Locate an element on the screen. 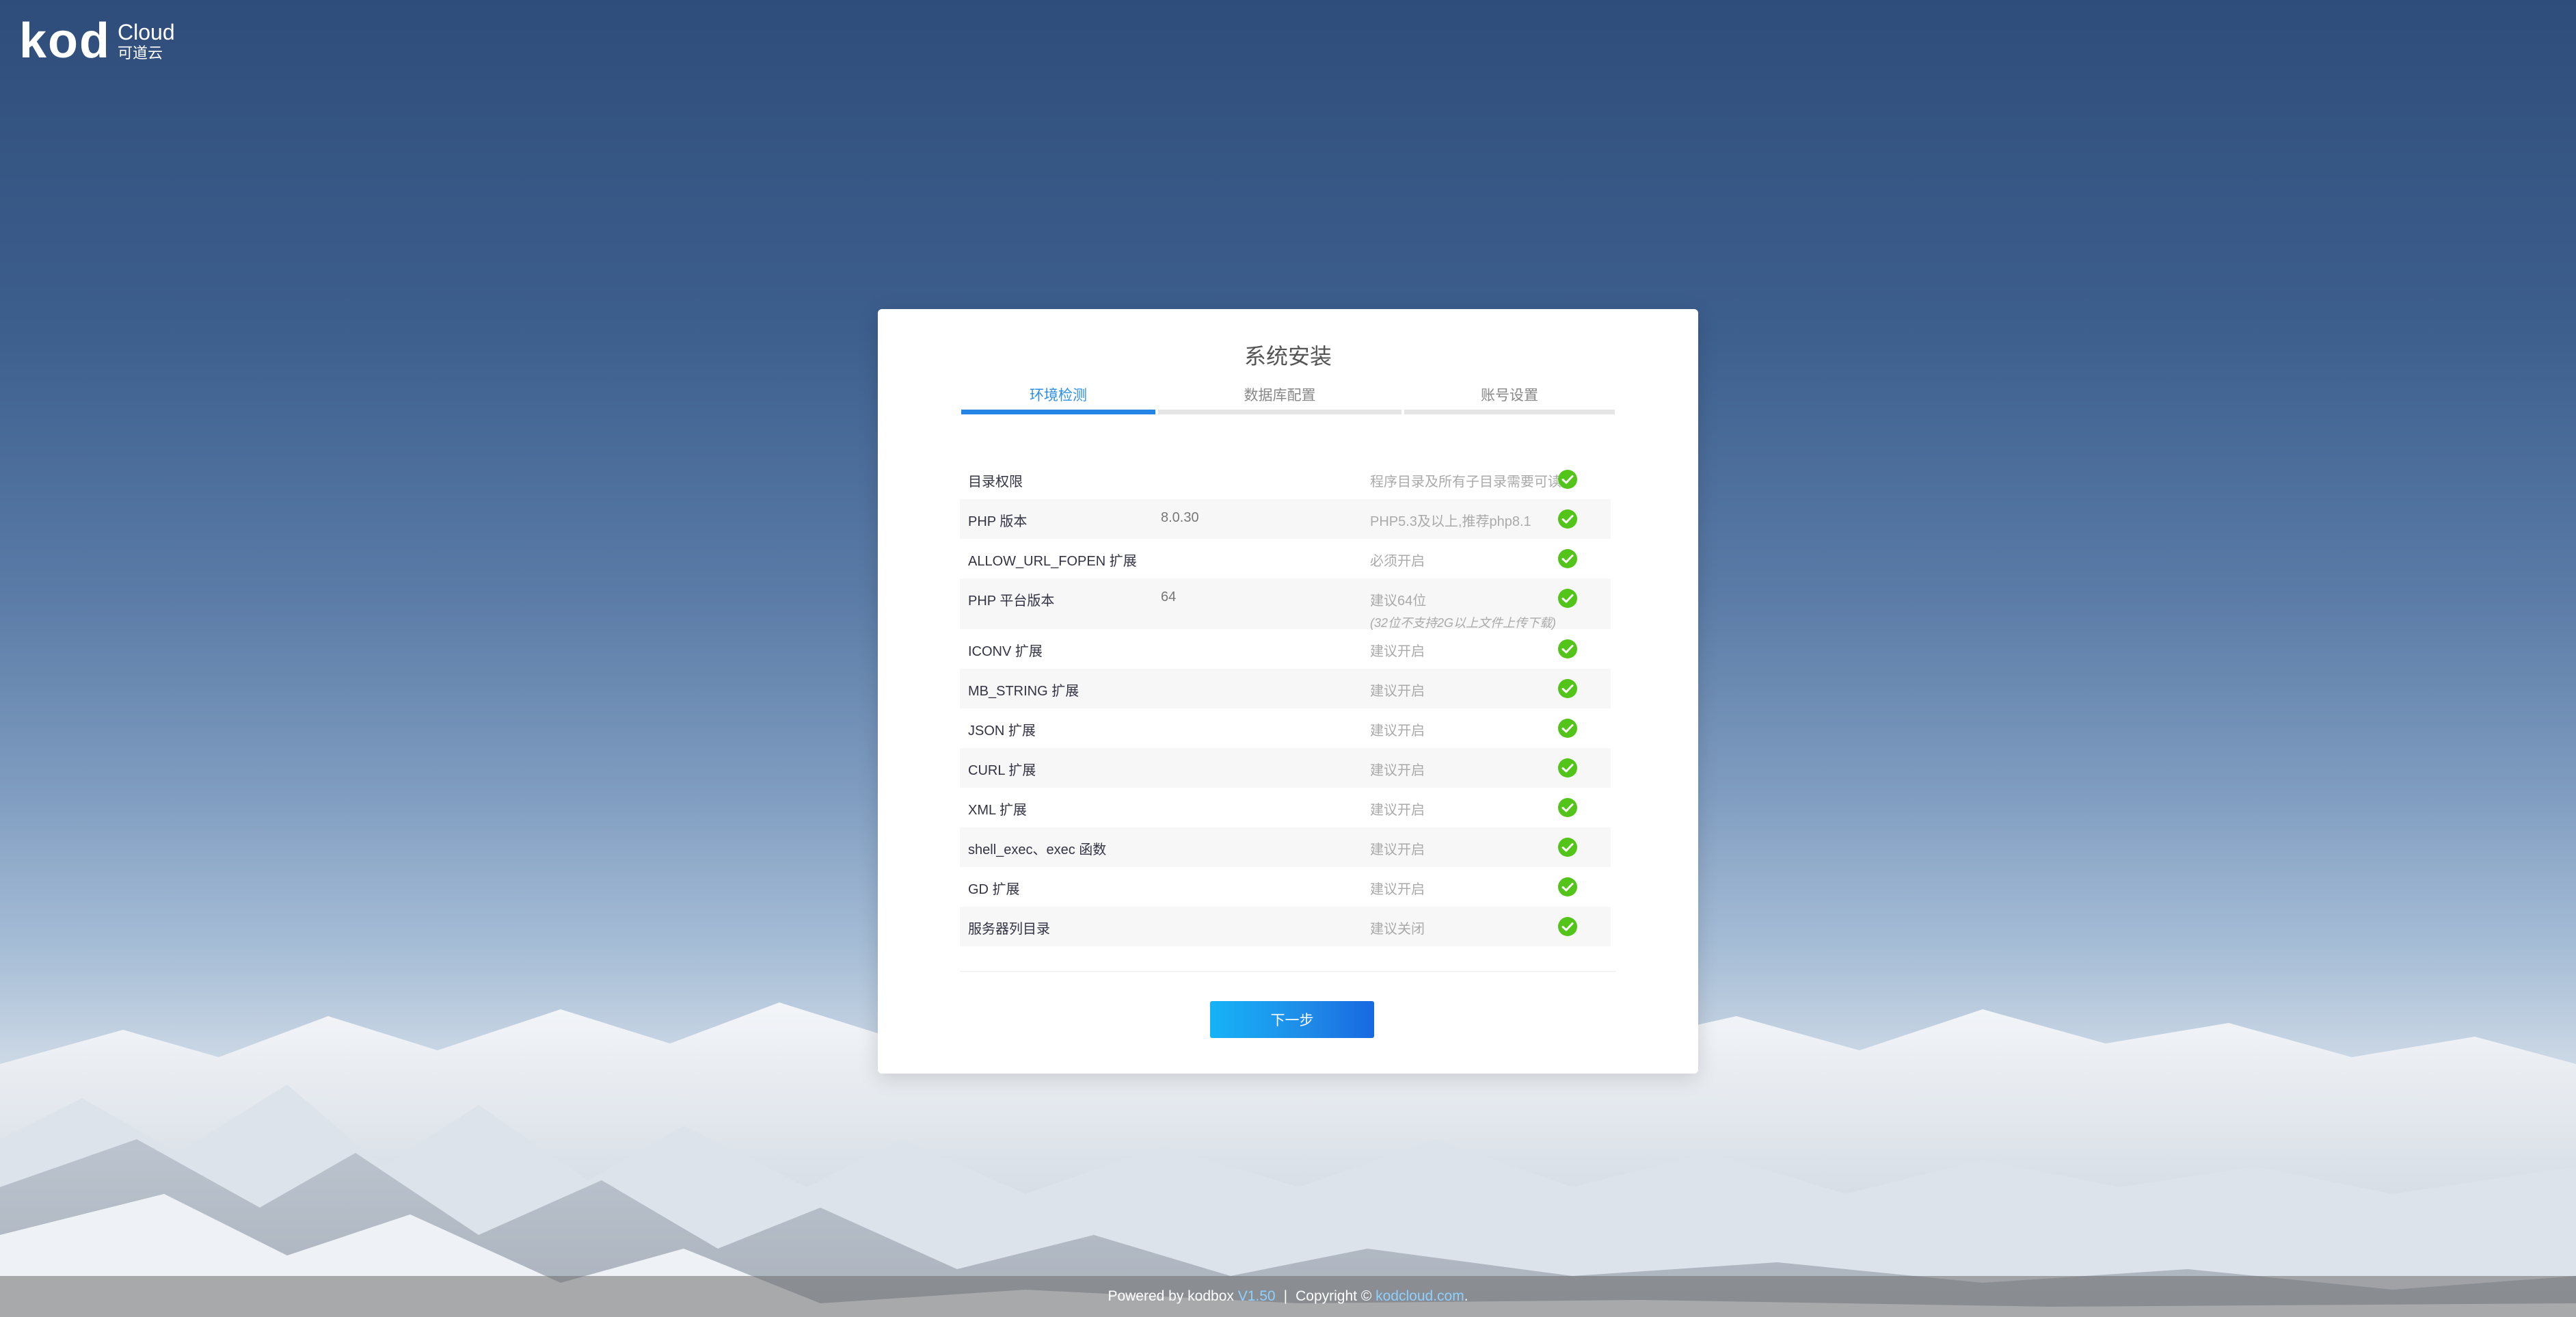 This screenshot has height=1317, width=2576. check-requirement: 程序目录及所有子目录需要可读写 is located at coordinates (1472, 480).